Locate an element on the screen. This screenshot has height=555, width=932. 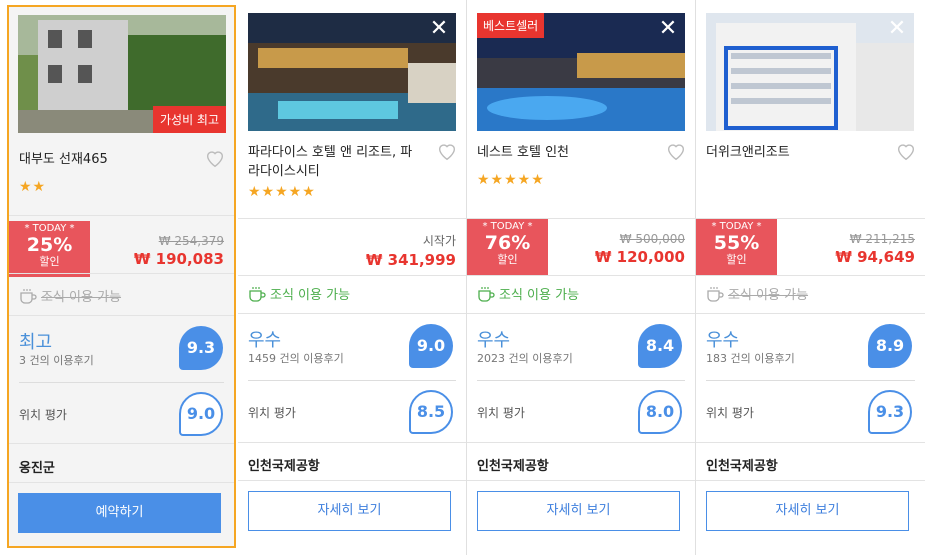
hotel-name: 대부도 선재465 is located at coordinates (104, 159).